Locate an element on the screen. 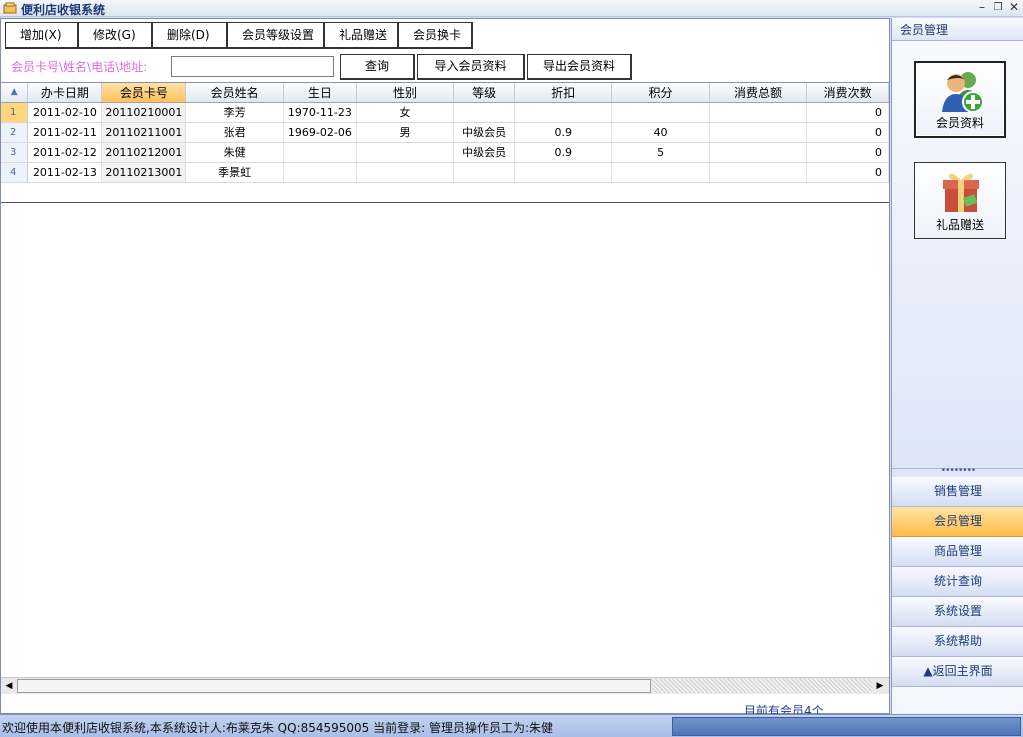 This screenshot has width=1023, height=737. cell-name: 朱健 is located at coordinates (234, 152).